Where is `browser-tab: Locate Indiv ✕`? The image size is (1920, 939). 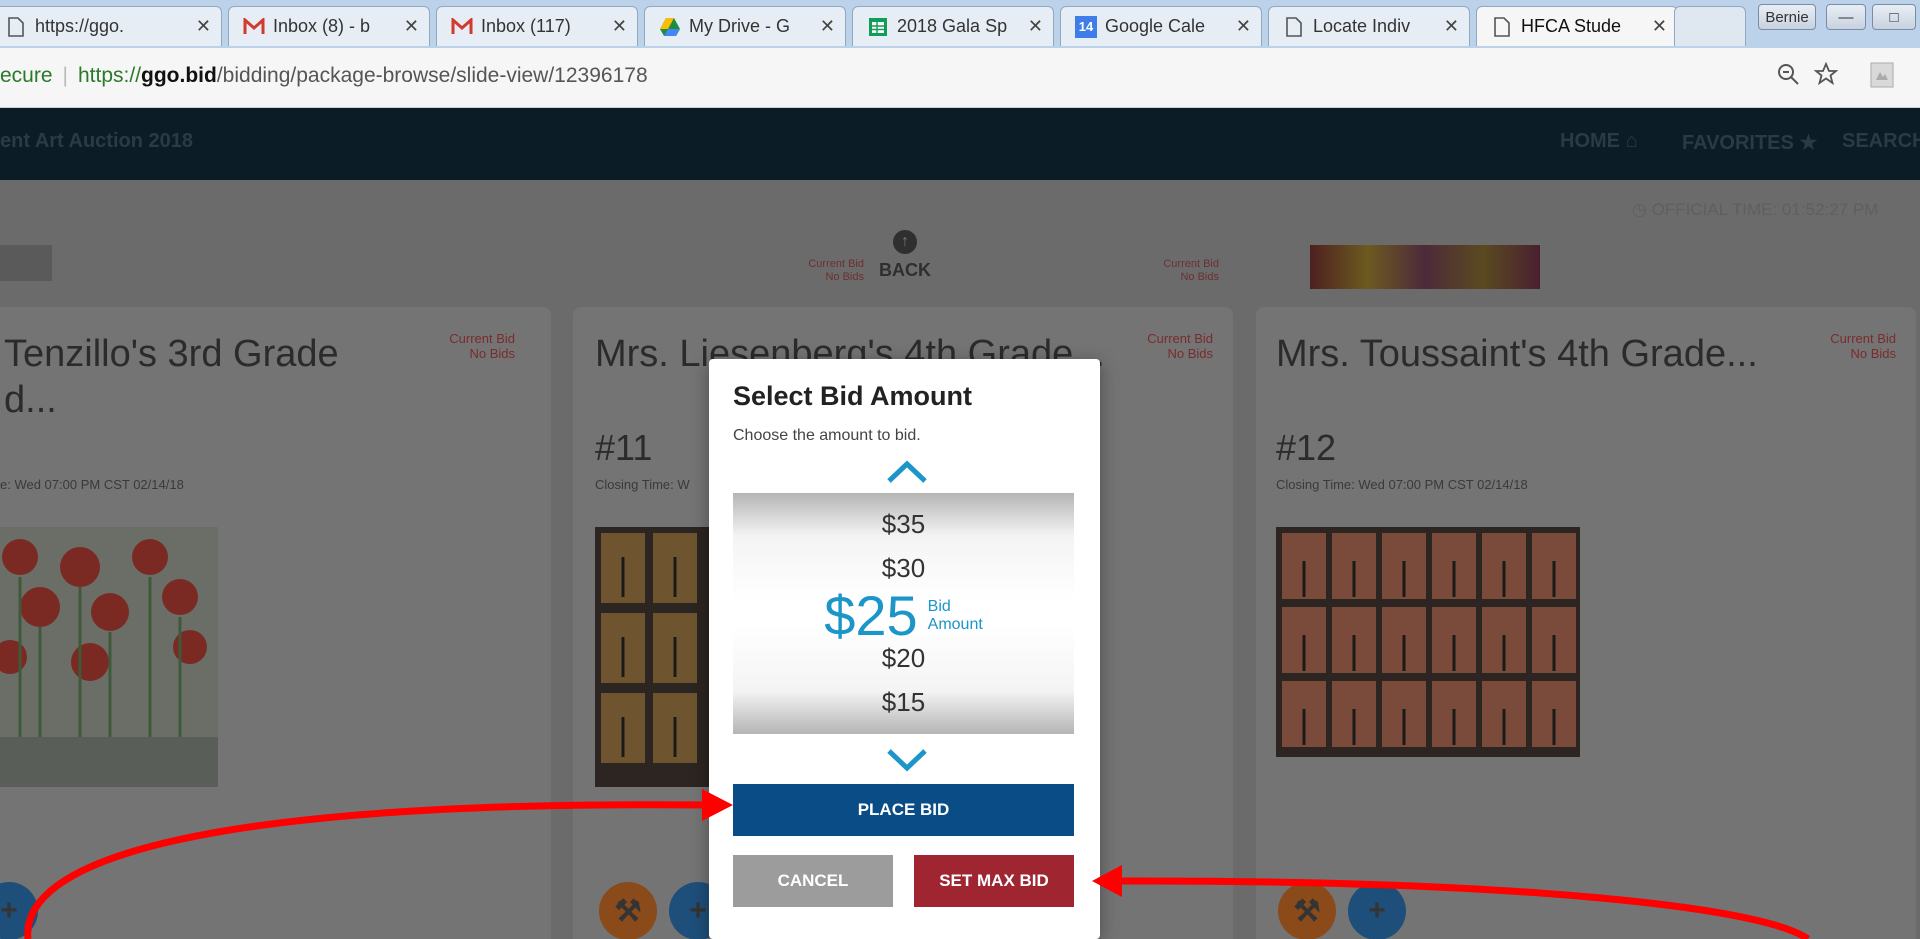
browser-tab: Locate Indiv ✕ is located at coordinates (1369, 26).